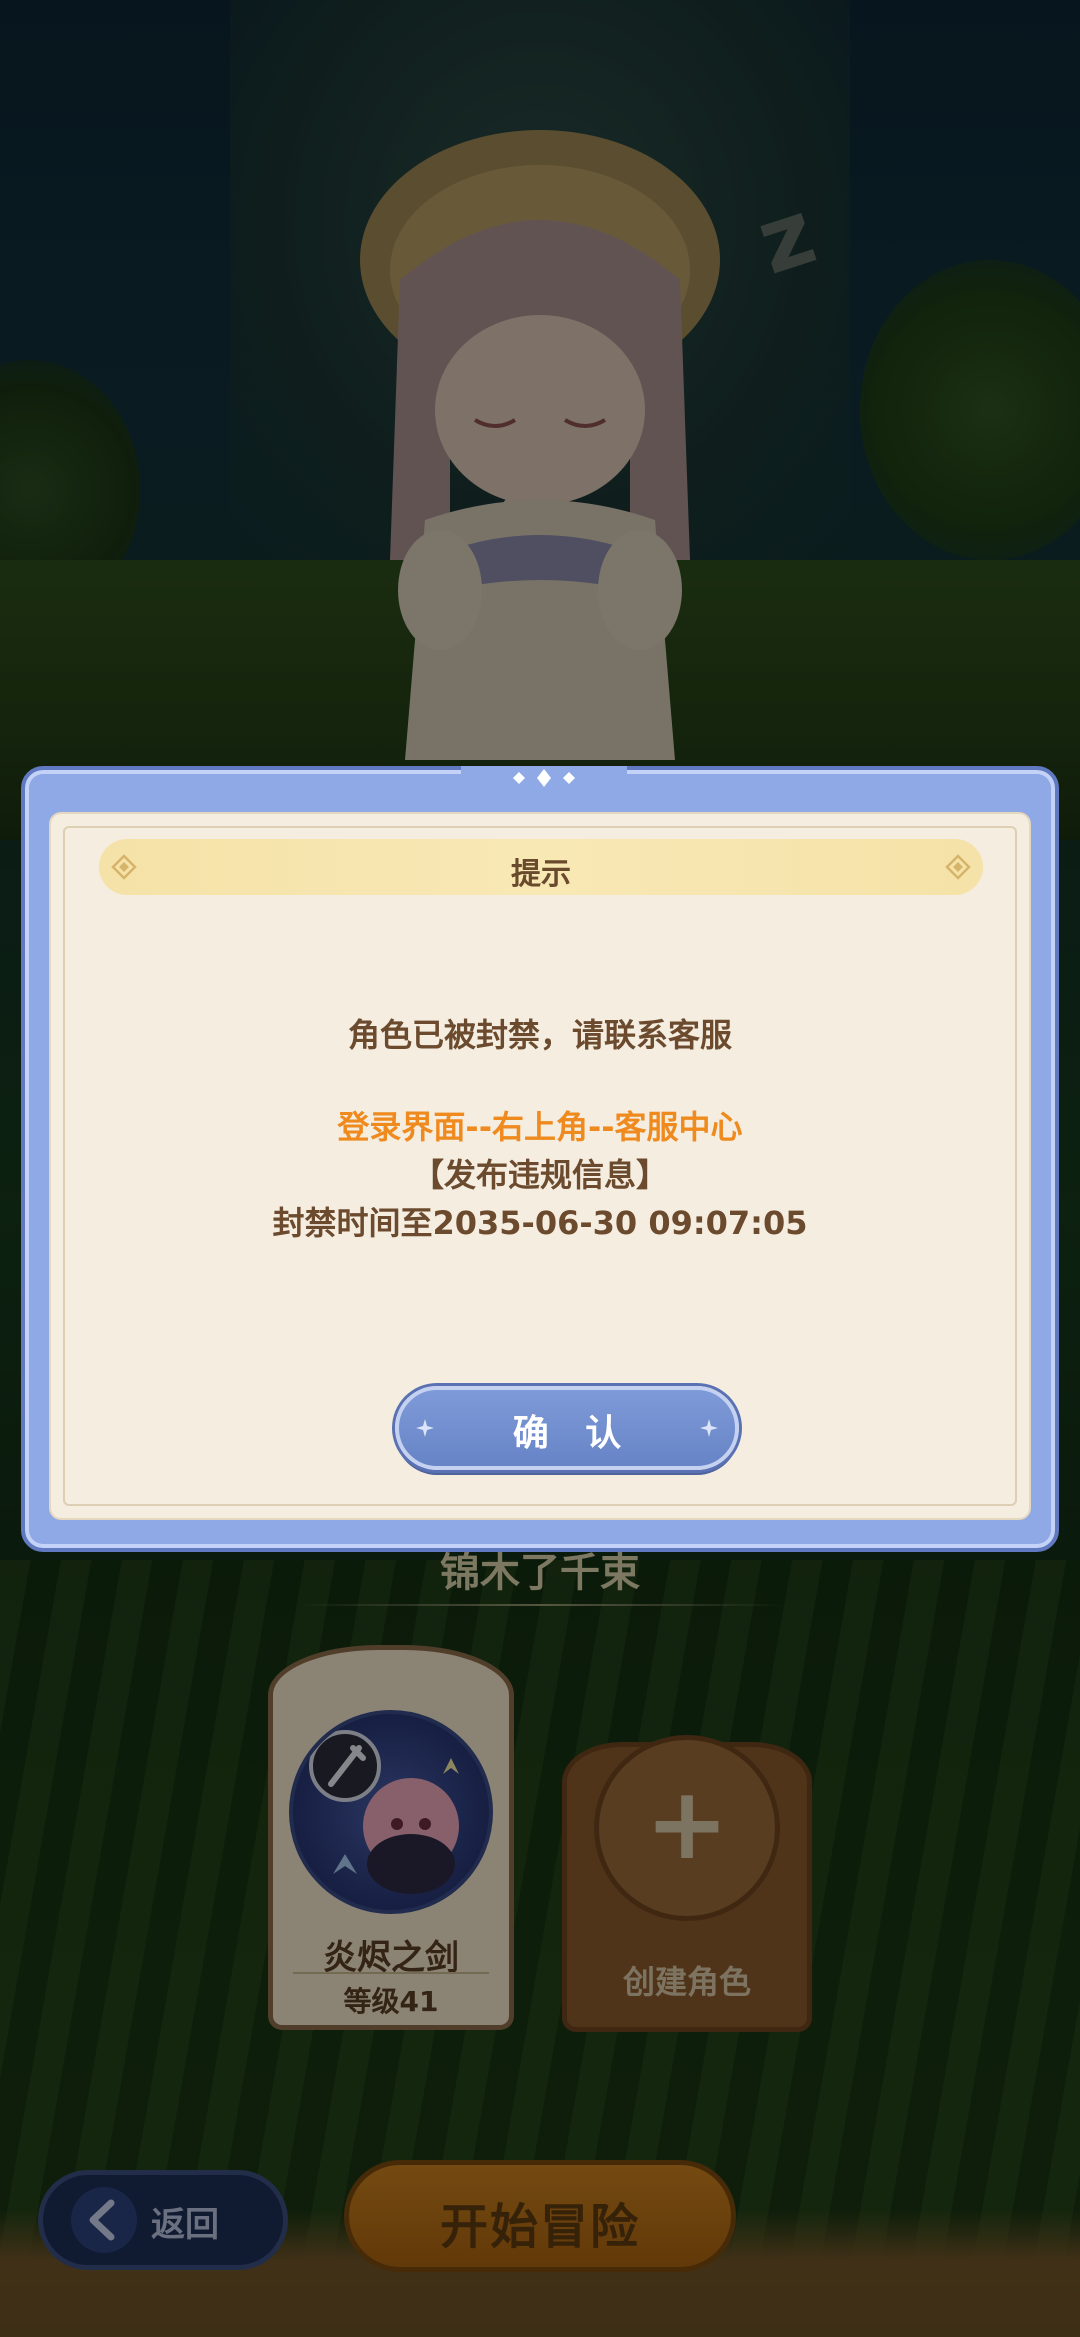 This screenshot has height=2337, width=1080. Describe the element at coordinates (544, 783) in the screenshot. I see `dialog-top-ornament` at that location.